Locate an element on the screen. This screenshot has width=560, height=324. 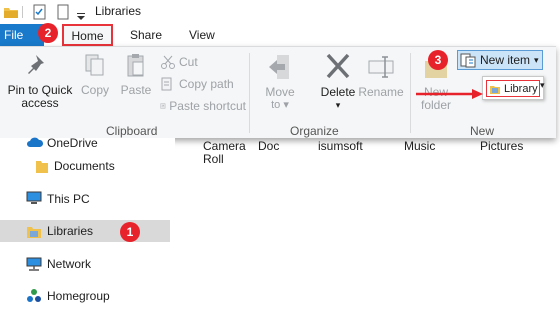
content-item-pictures: Pictures is located at coordinates (501, 146).